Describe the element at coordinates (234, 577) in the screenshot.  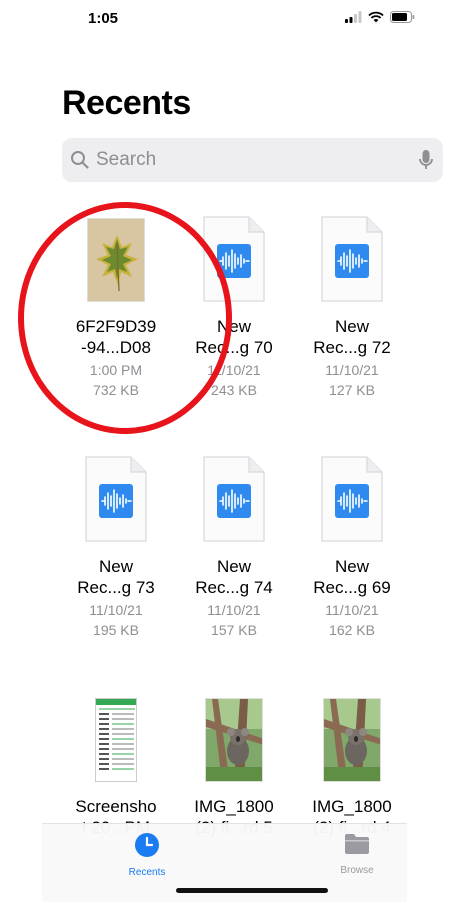
I see `file-name: New Rec...g 74` at that location.